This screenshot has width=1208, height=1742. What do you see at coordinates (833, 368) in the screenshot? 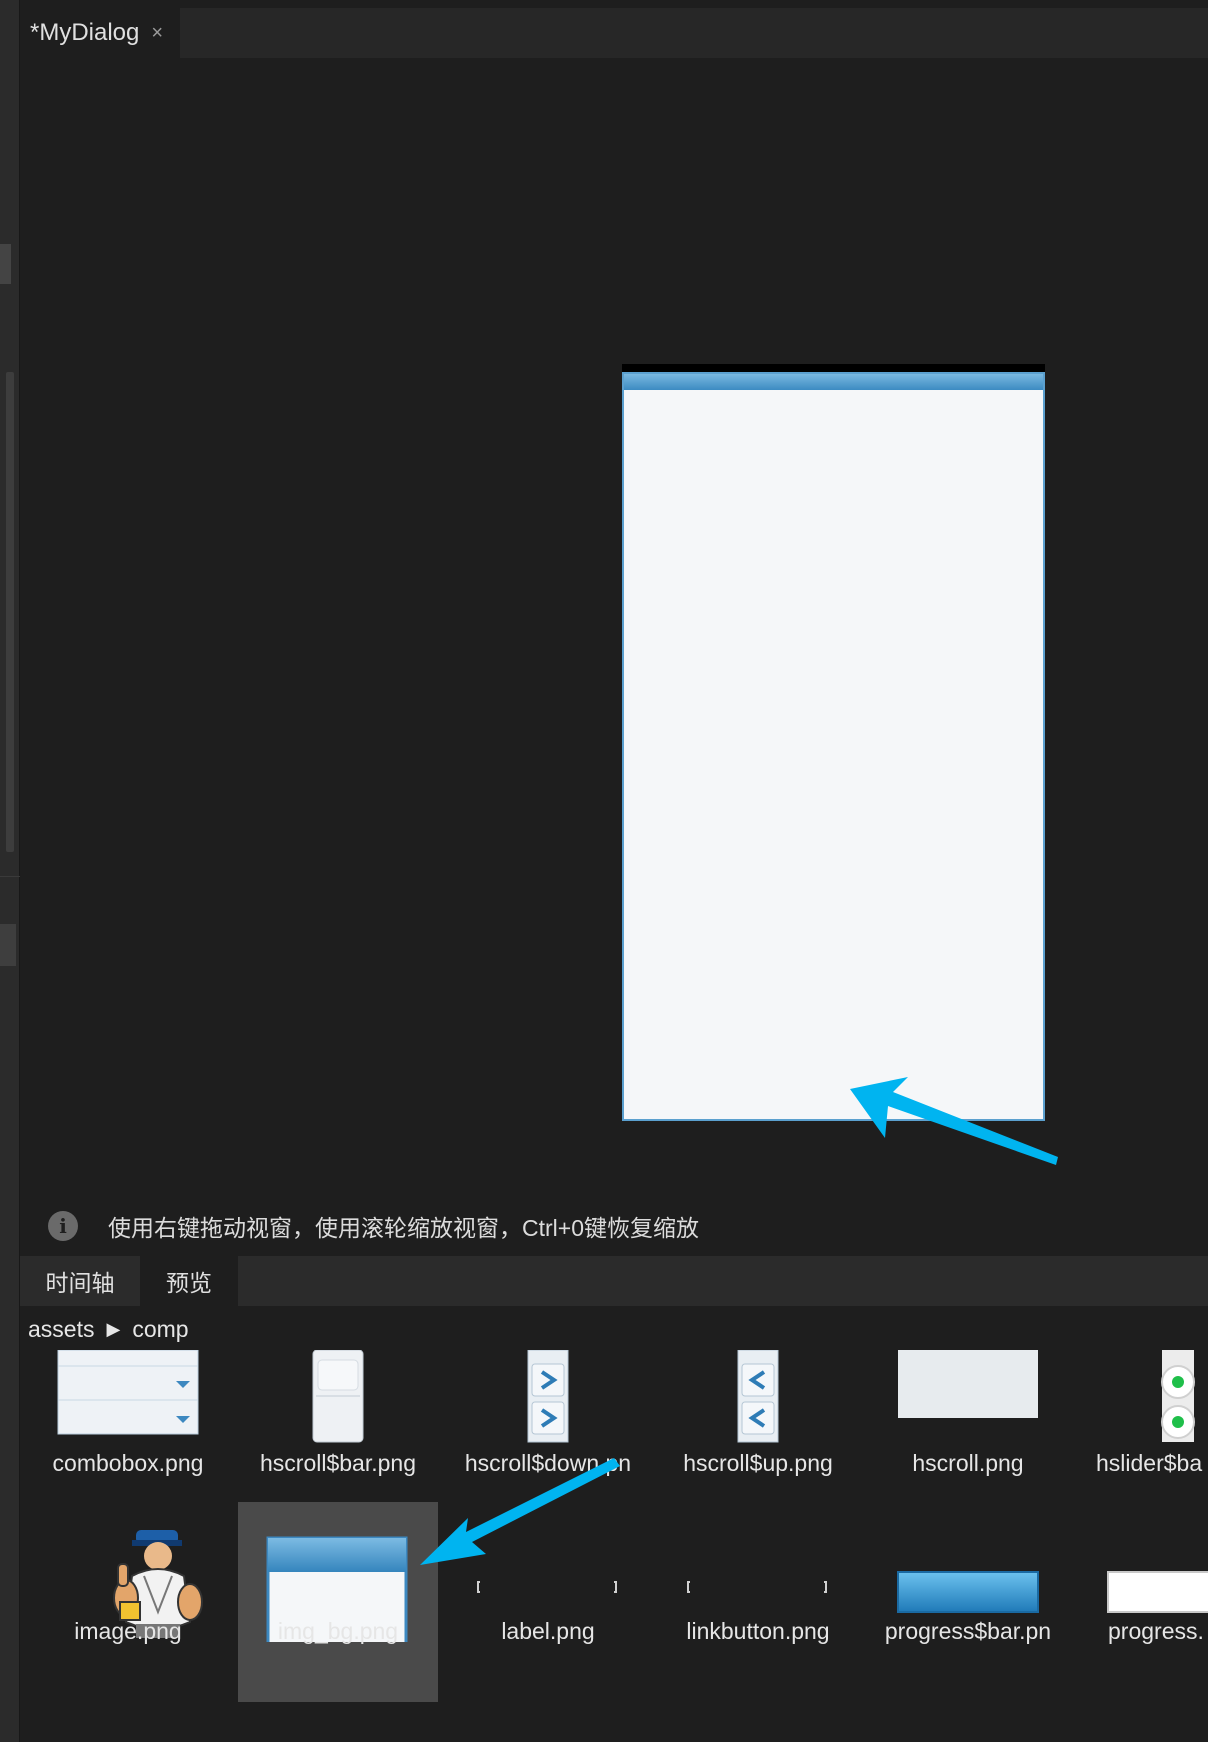
I see `dialog-top-edge` at bounding box center [833, 368].